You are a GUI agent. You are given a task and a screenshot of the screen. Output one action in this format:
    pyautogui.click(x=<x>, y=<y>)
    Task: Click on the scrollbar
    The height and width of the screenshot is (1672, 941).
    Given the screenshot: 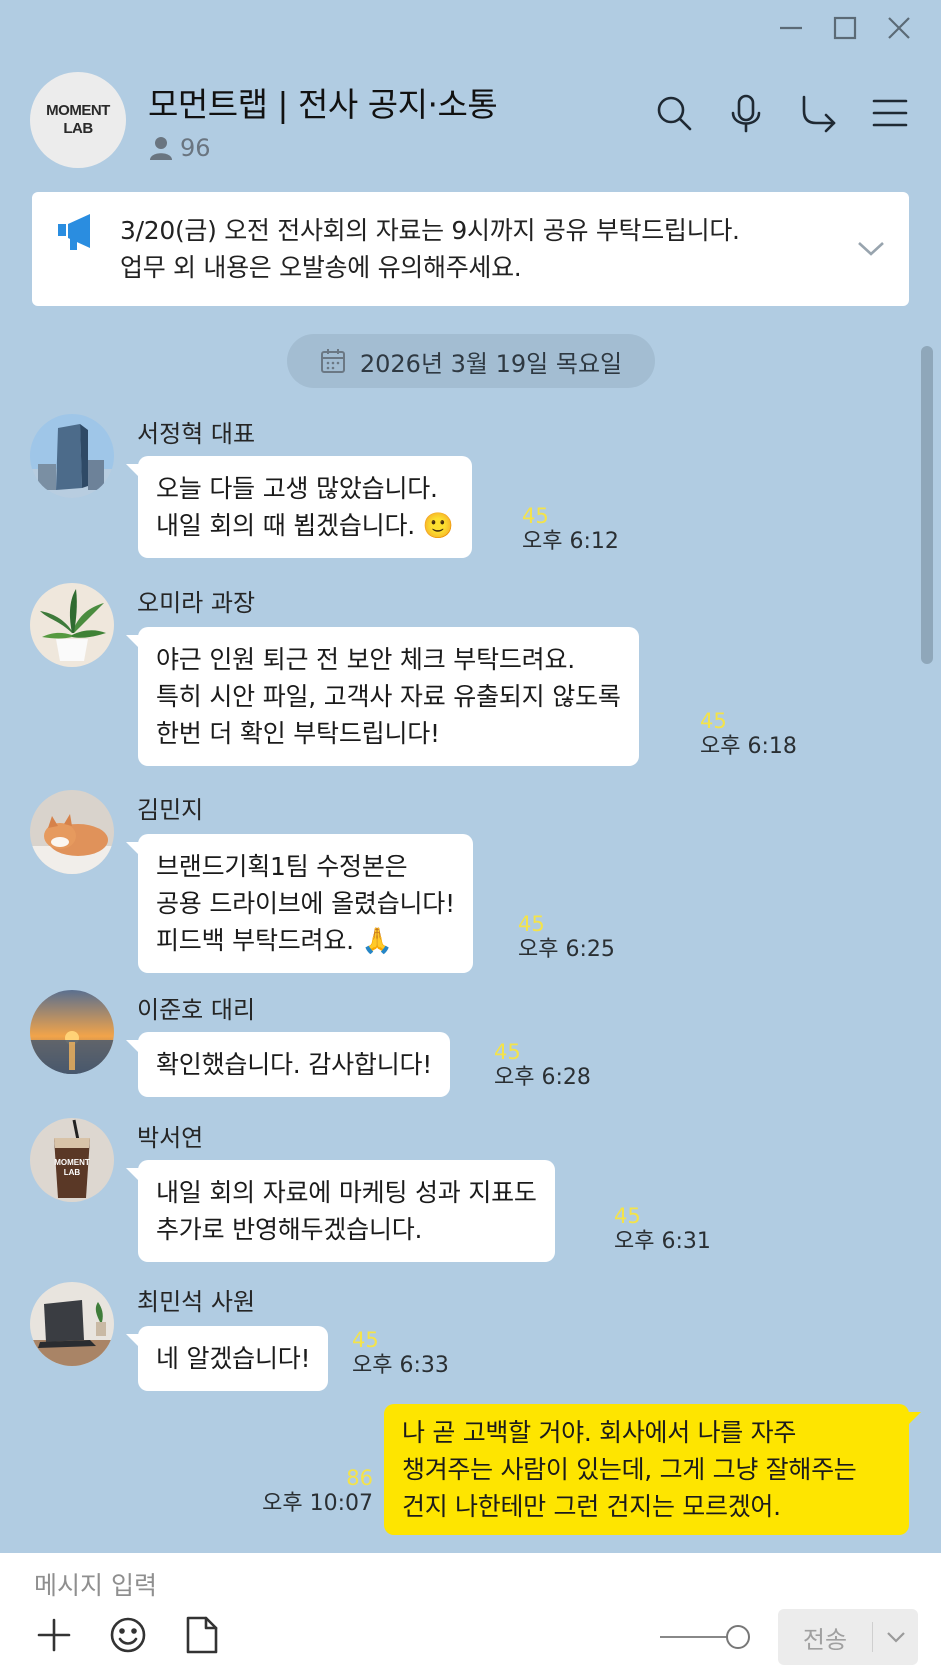 What is the action you would take?
    pyautogui.click(x=927, y=505)
    